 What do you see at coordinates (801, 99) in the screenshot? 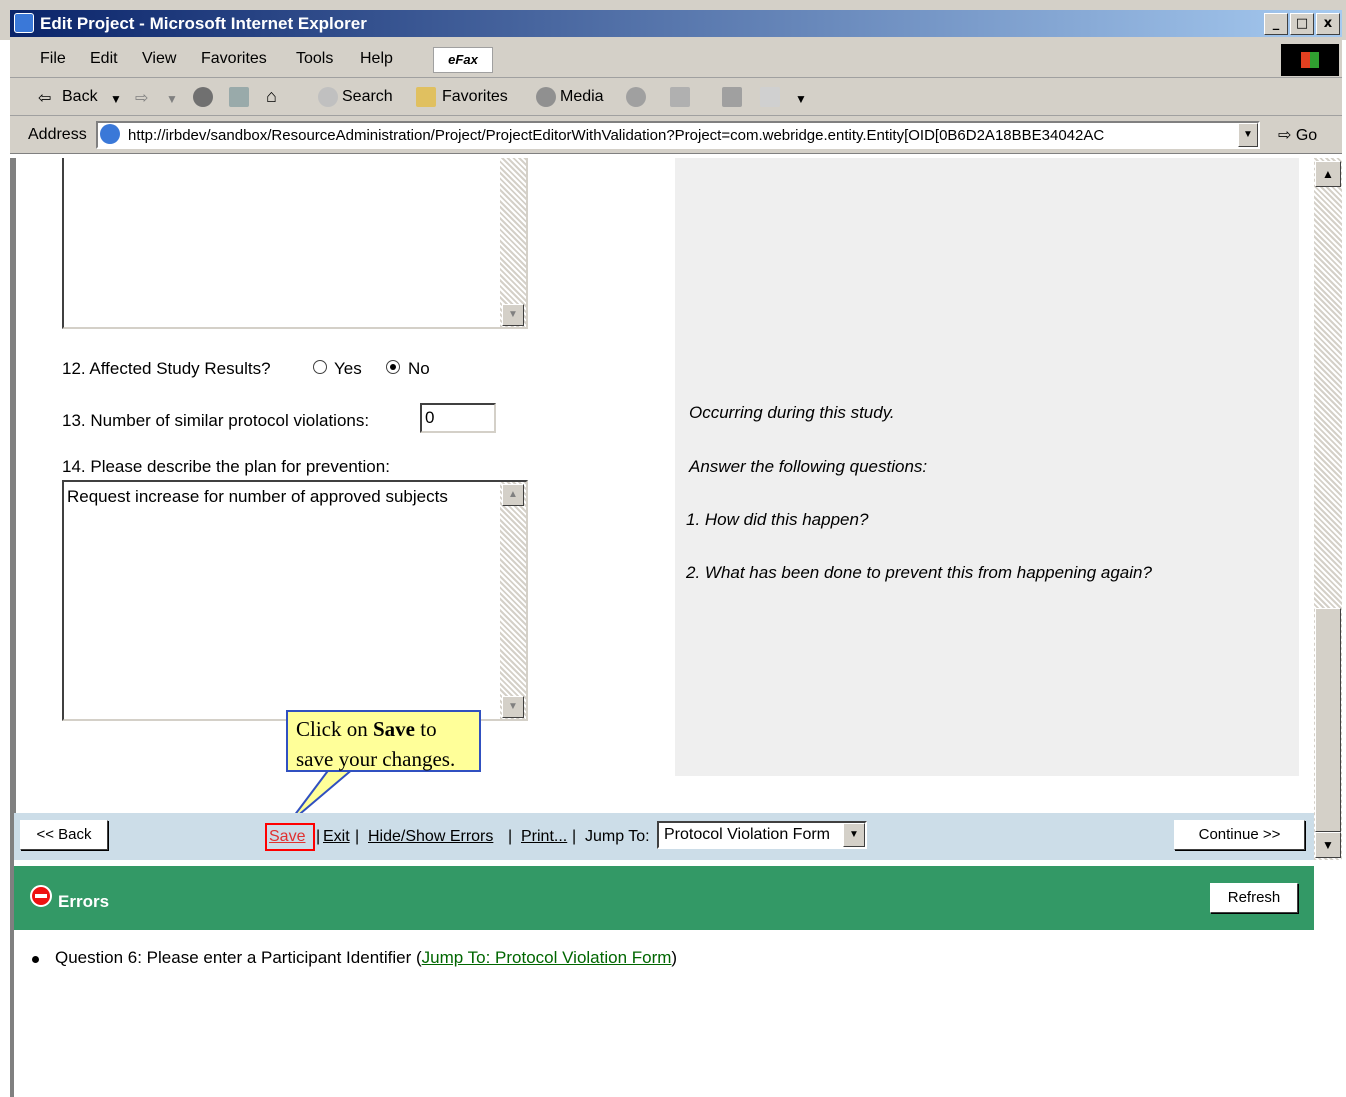
I see `edit-dropdown-icon: ▼` at bounding box center [801, 99].